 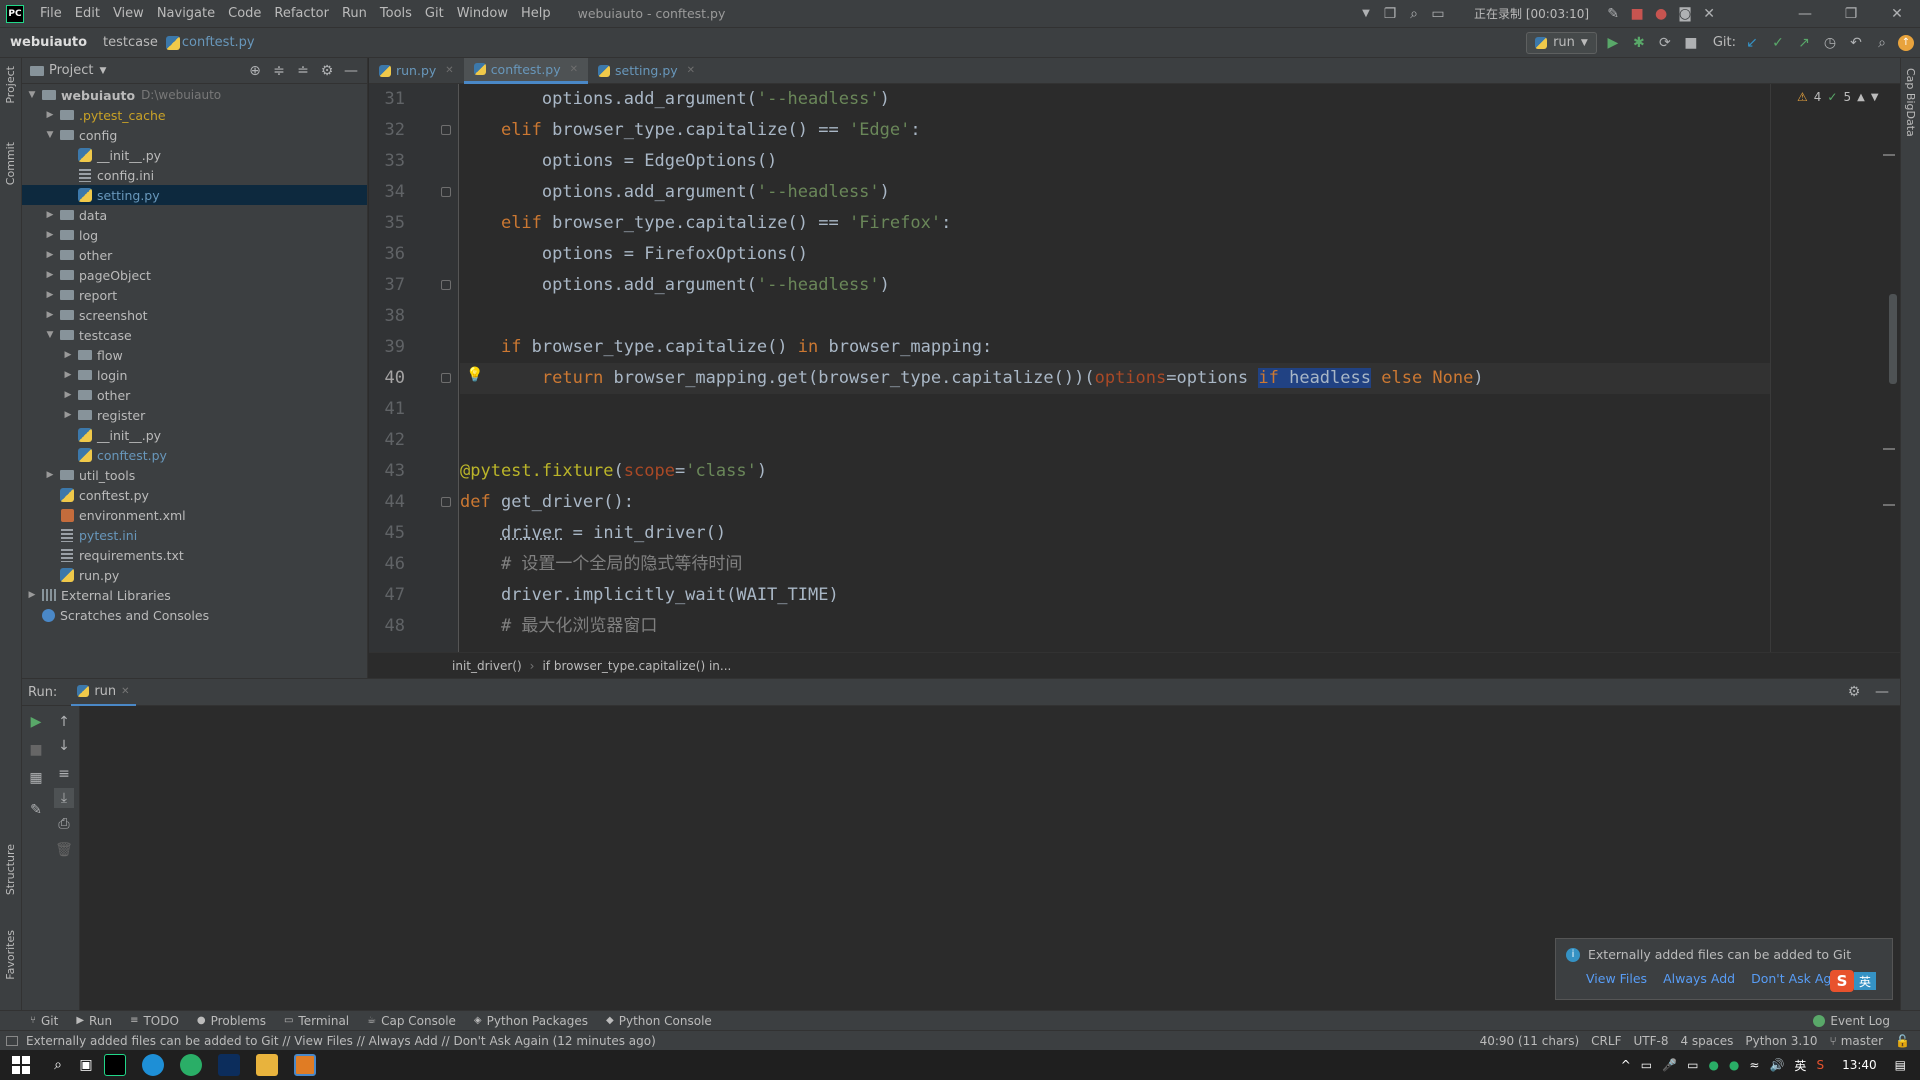 I want to click on intention-bulb-icon: 💡, so click(x=474, y=375).